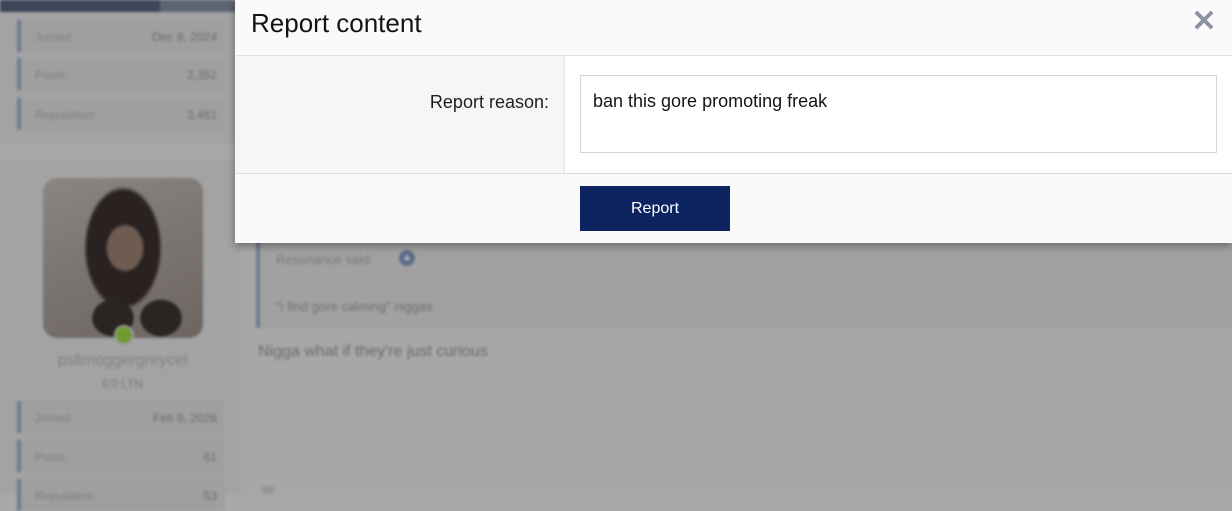  I want to click on user2-joined-stat: Joined: Feb 6, 2026, so click(121, 417).